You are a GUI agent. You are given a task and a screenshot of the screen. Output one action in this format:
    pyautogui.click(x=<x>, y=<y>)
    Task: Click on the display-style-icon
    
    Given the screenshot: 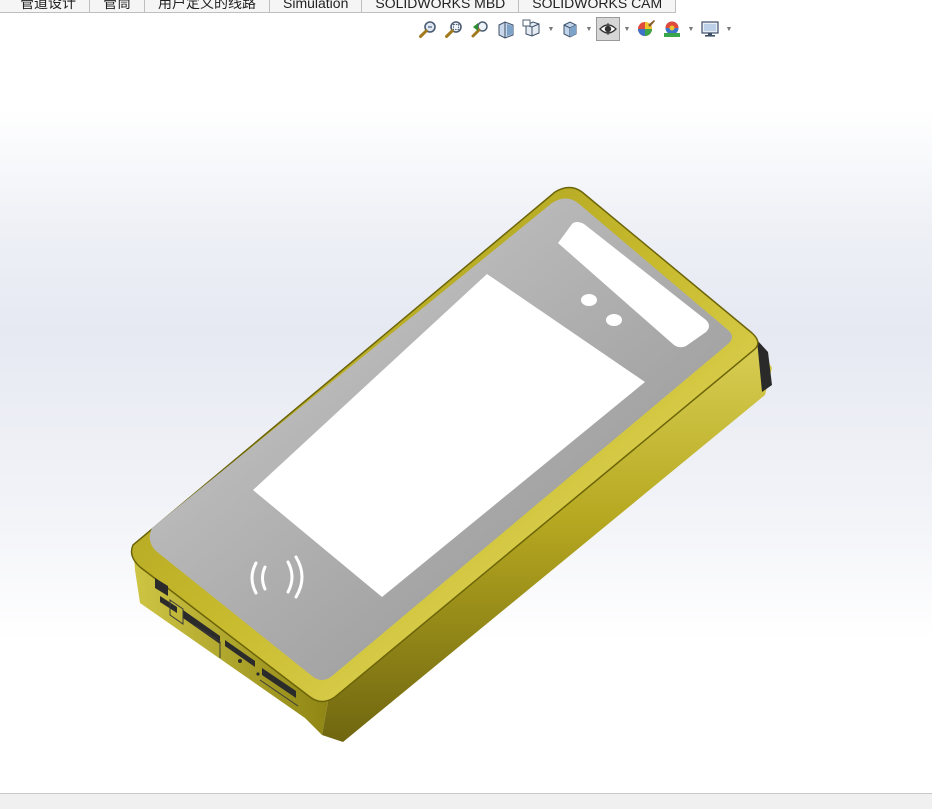 What is the action you would take?
    pyautogui.click(x=570, y=29)
    